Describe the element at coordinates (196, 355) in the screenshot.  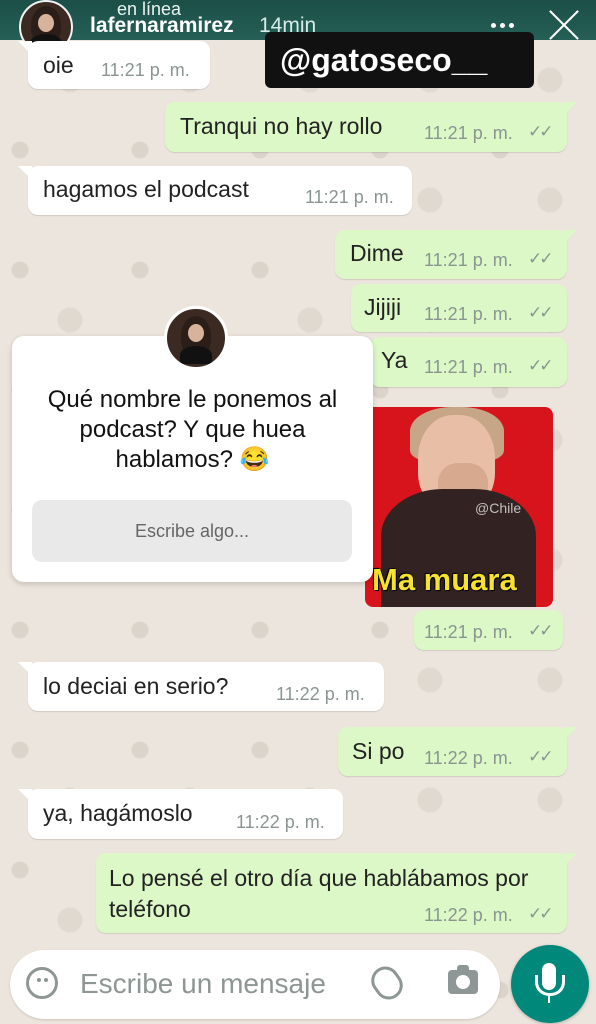
I see `question-avatar-shirt` at that location.